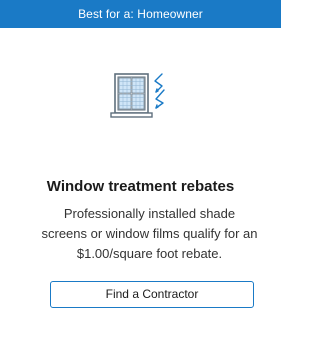 This screenshot has width=320, height=344. What do you see at coordinates (140, 186) in the screenshot?
I see `card-title: Window treatment rebates` at bounding box center [140, 186].